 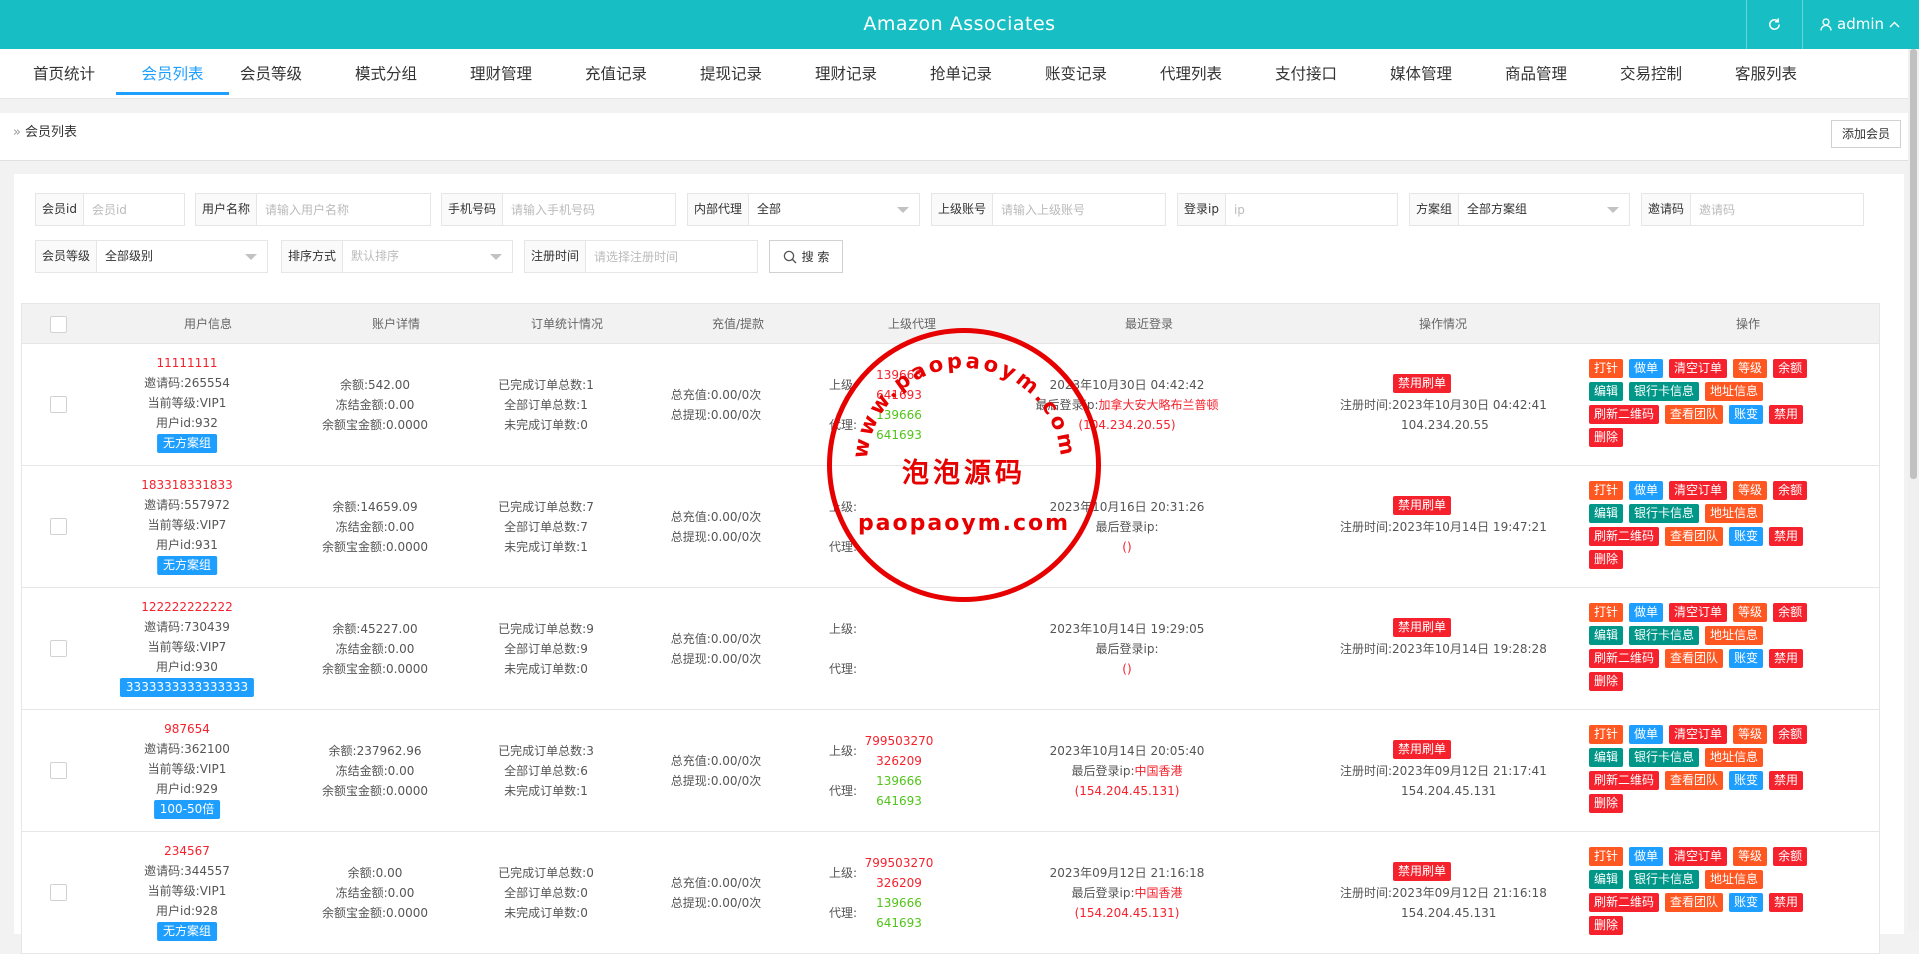 I want to click on login-ip-input, so click(x=1311, y=209).